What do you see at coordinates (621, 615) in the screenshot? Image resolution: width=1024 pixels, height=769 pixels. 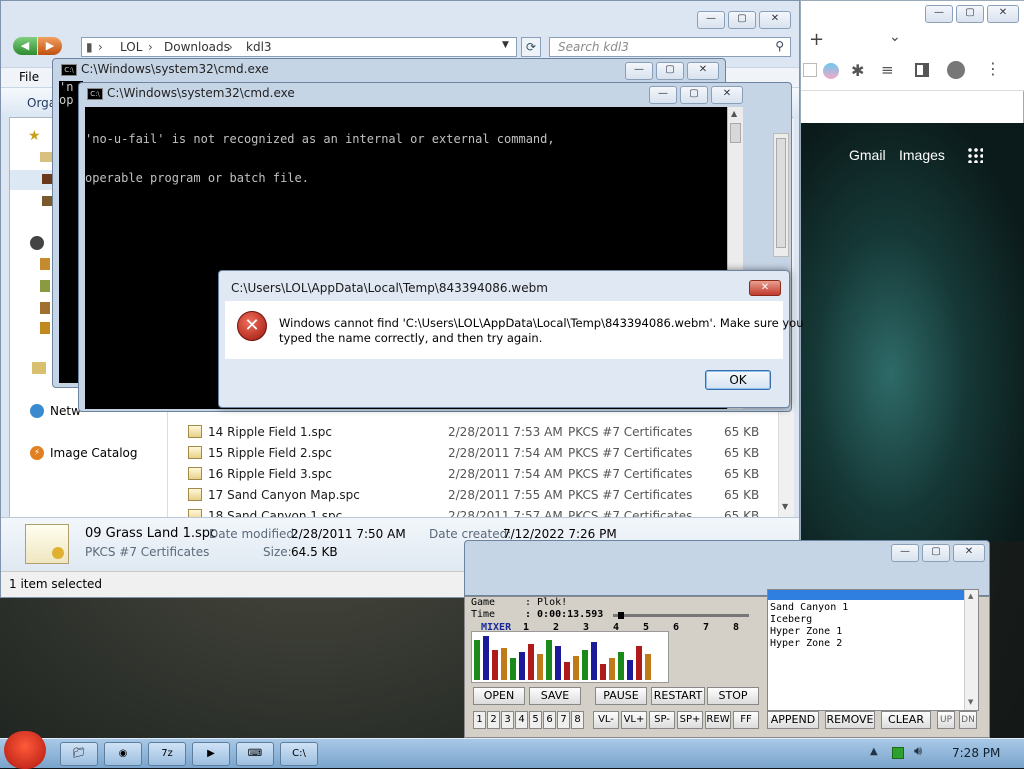 I see `progress-handle` at bounding box center [621, 615].